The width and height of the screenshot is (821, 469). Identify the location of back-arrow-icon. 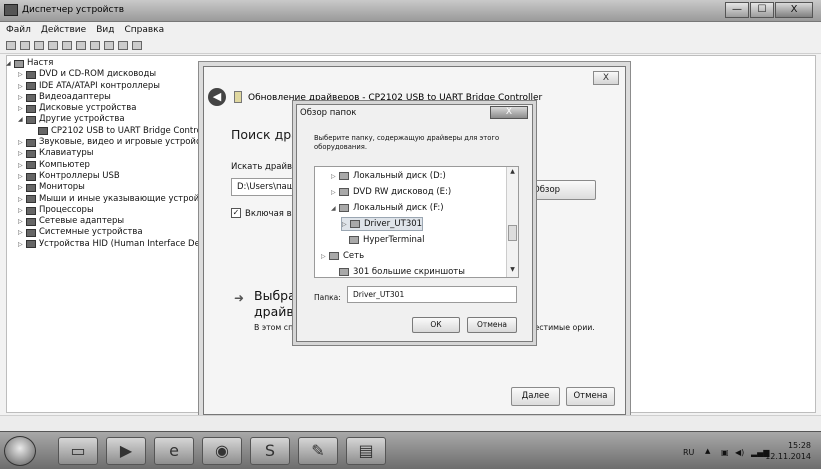
(11, 45).